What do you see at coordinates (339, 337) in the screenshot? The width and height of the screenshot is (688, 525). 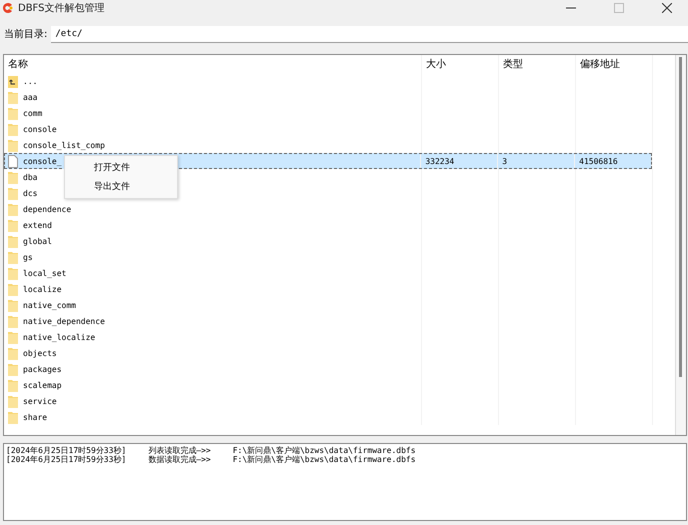 I see `file-row: native_localize` at bounding box center [339, 337].